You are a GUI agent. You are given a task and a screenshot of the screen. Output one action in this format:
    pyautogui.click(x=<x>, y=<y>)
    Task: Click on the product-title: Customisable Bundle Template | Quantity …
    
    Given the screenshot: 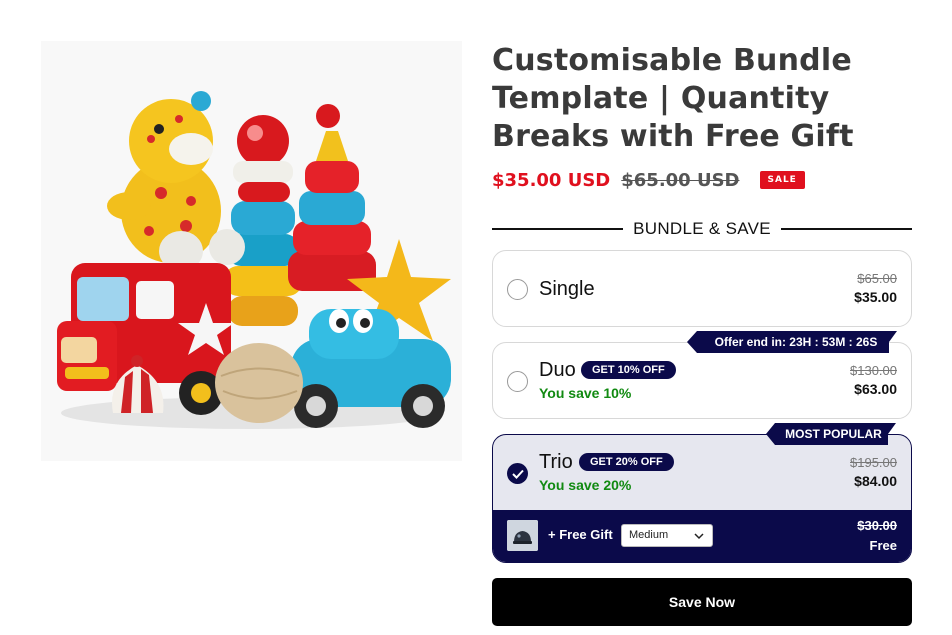 What is the action you would take?
    pyautogui.click(x=673, y=98)
    